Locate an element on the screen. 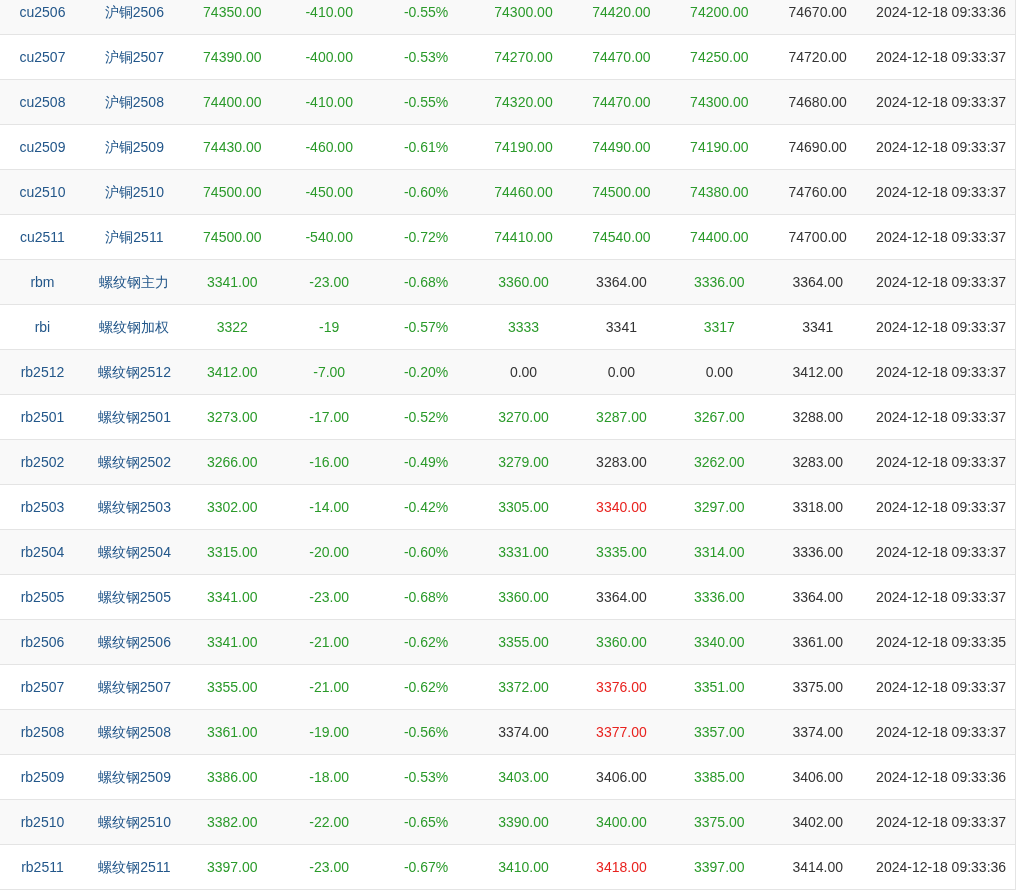 Image resolution: width=1018 pixels, height=891 pixels. contract-code-link: cu2511 is located at coordinates (42, 237).